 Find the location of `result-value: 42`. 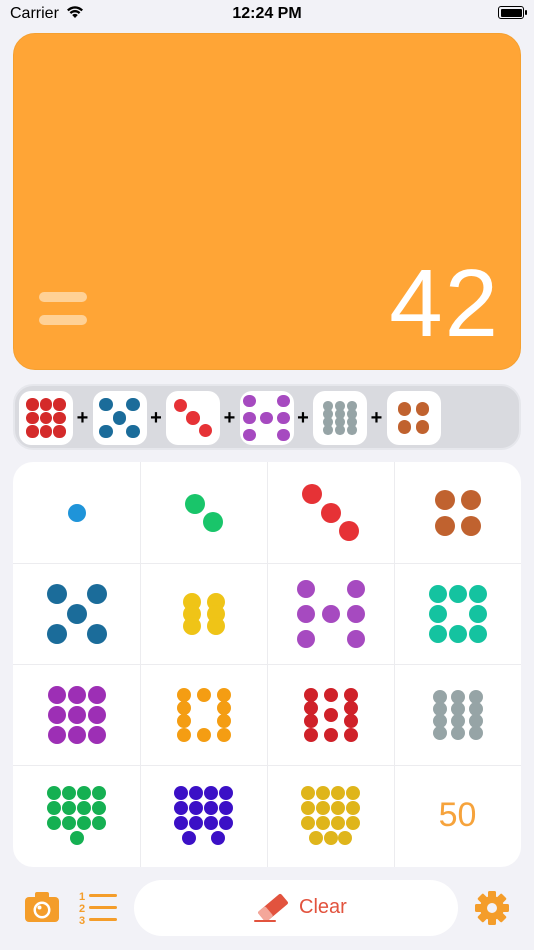

result-value: 42 is located at coordinates (444, 303).